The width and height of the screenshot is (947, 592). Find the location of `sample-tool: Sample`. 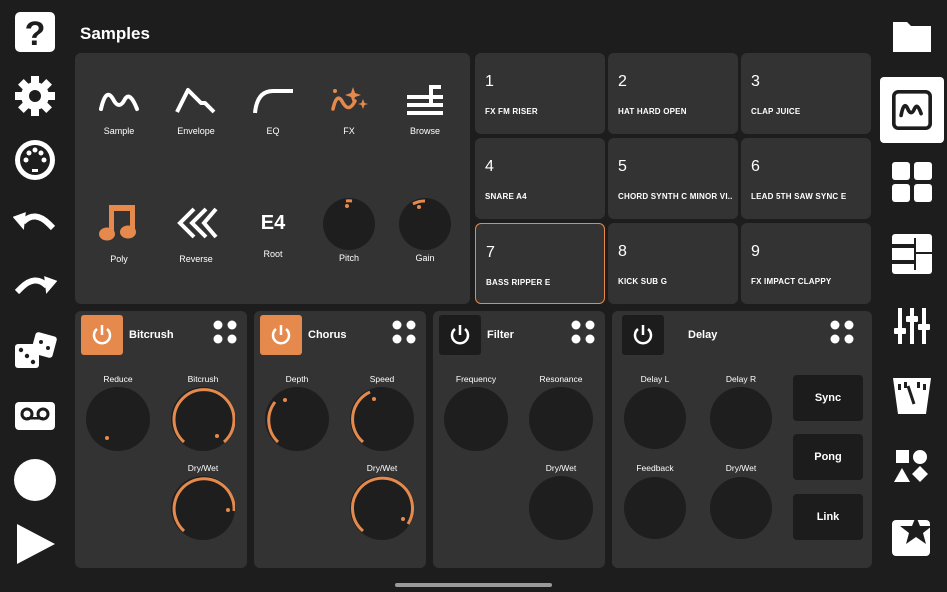

sample-tool: Sample is located at coordinates (119, 110).